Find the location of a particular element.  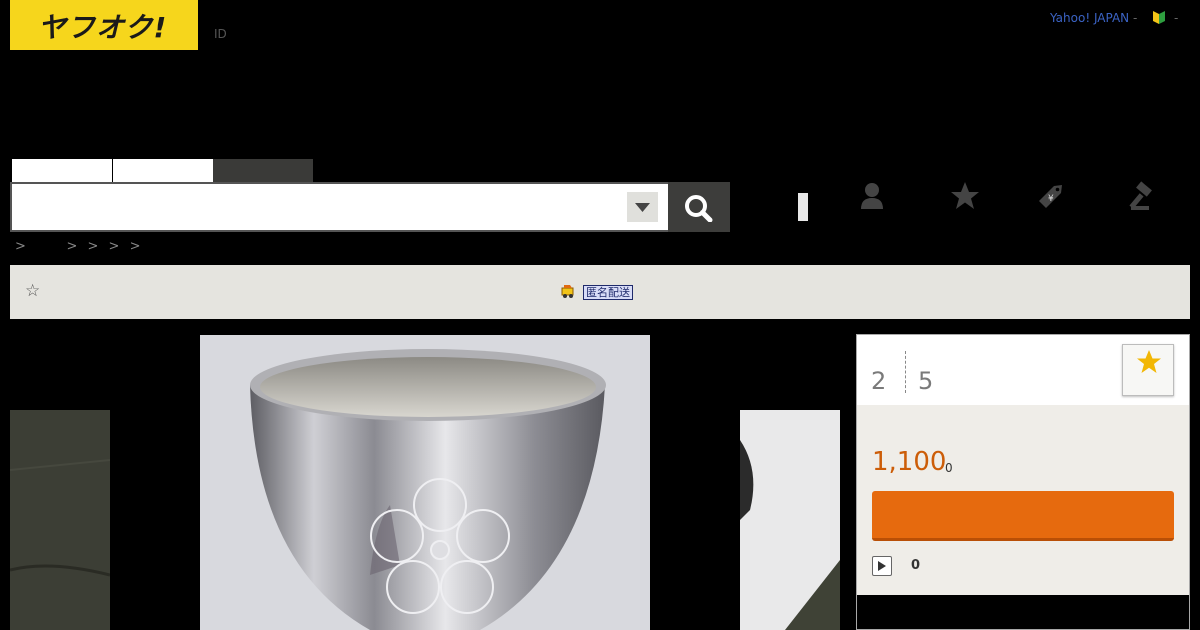

count-left: 2 is located at coordinates (879, 381).